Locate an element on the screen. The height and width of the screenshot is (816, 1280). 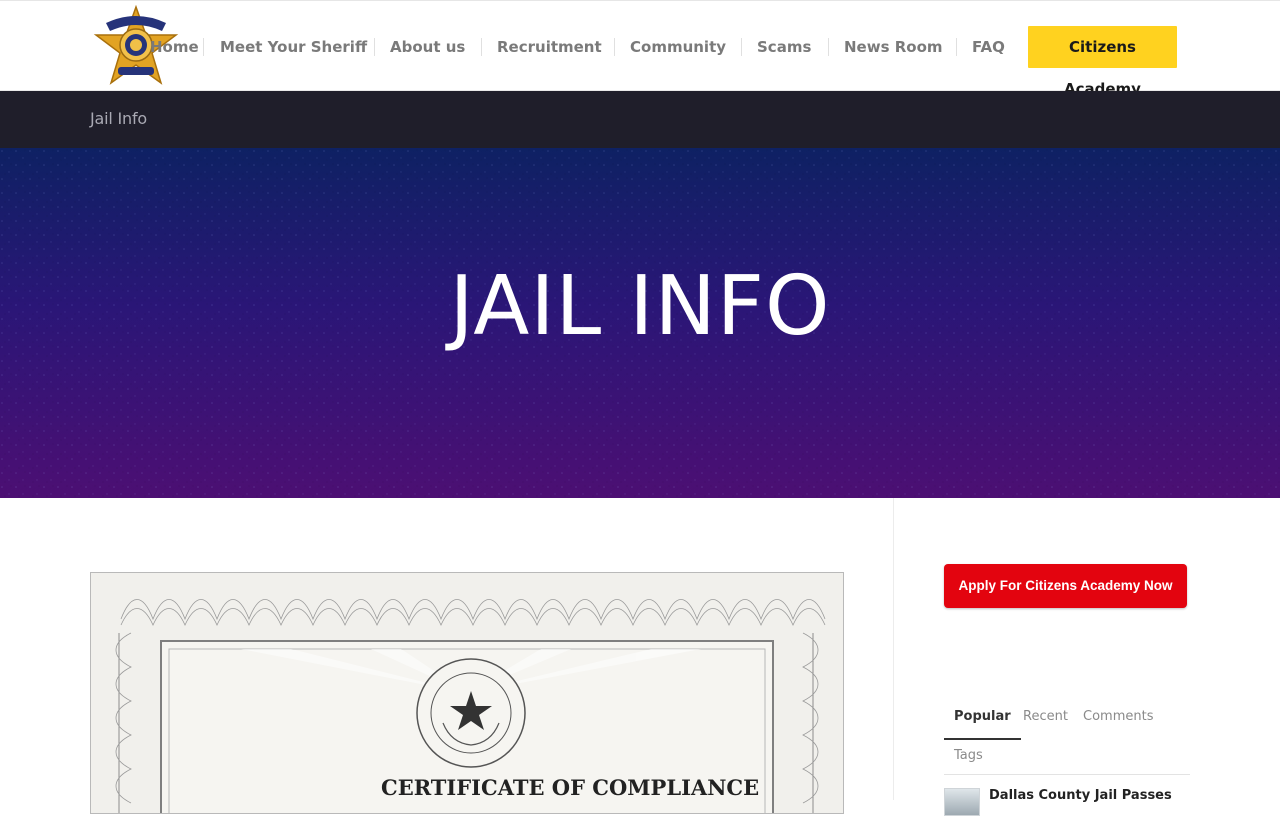
page-title: JAIL INFO is located at coordinates (640, 306).